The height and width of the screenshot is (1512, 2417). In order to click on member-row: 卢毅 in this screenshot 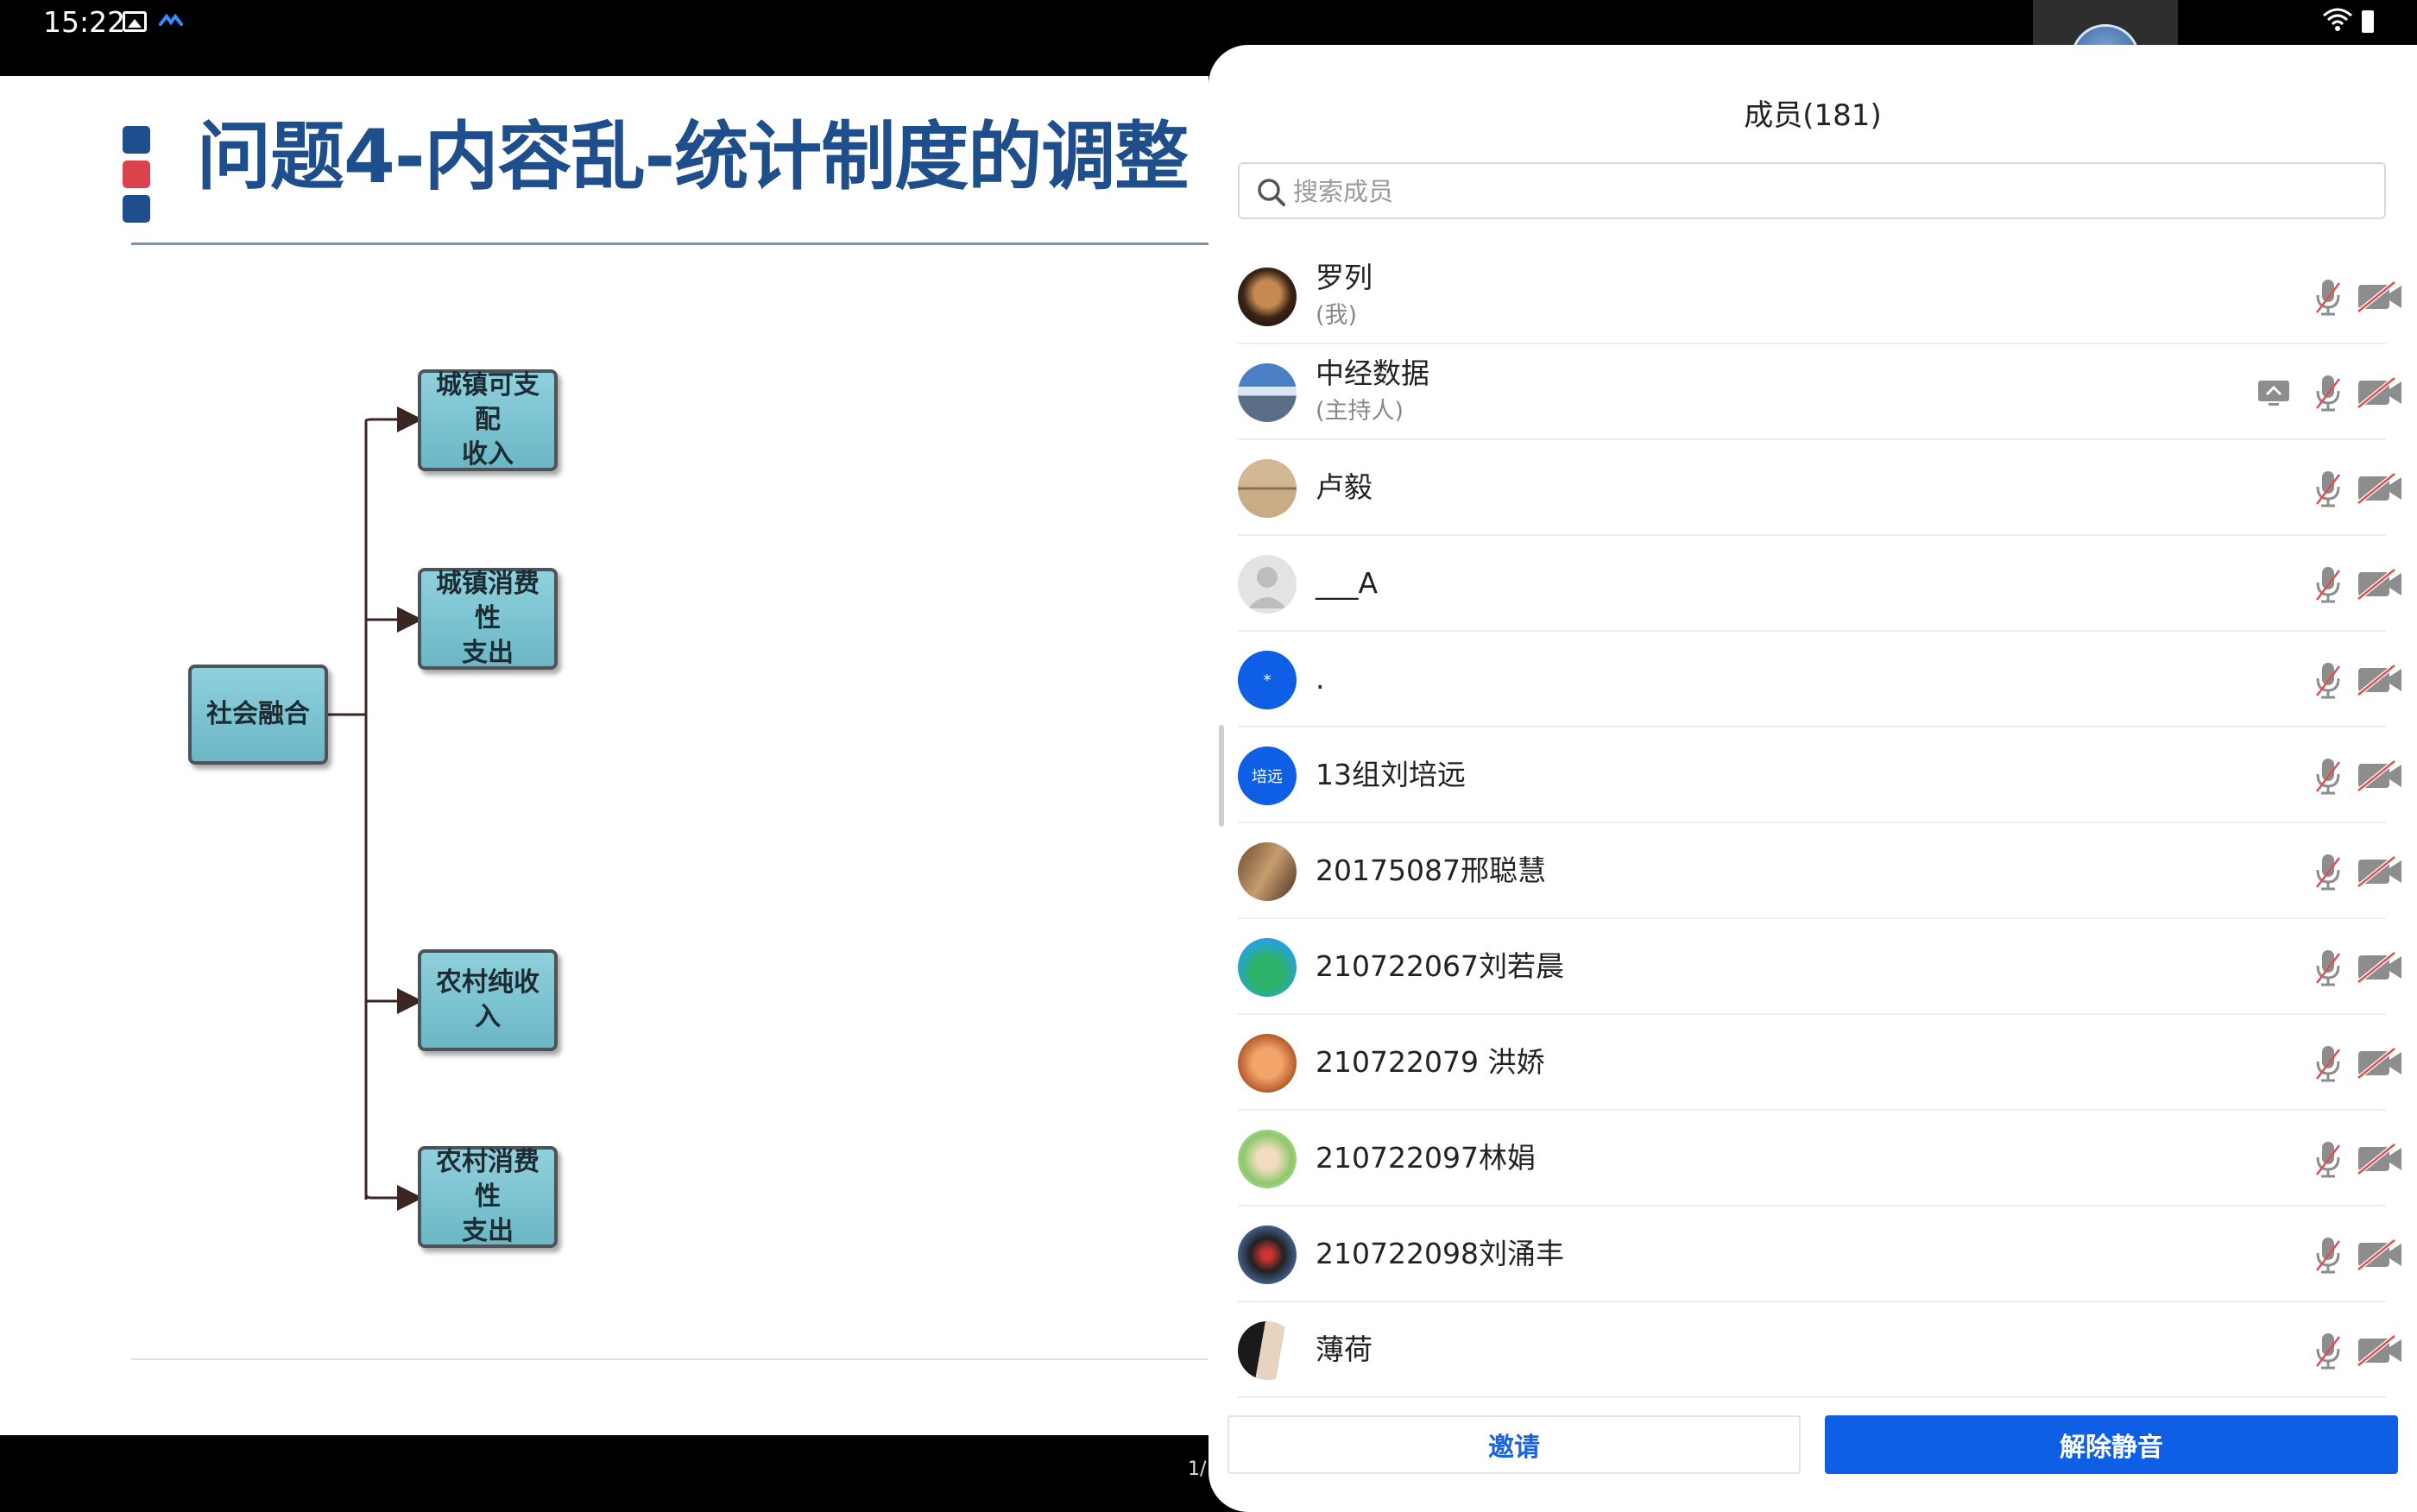, I will do `click(1819, 488)`.